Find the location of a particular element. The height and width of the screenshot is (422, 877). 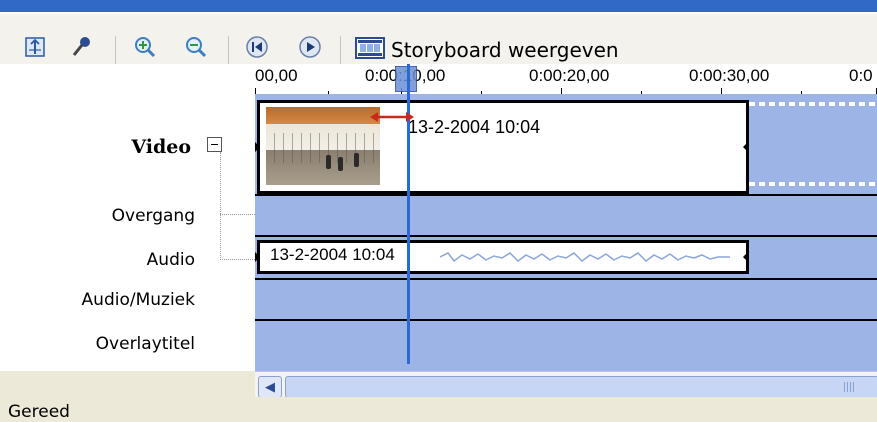

narrate-timeline-button is located at coordinates (35, 49).